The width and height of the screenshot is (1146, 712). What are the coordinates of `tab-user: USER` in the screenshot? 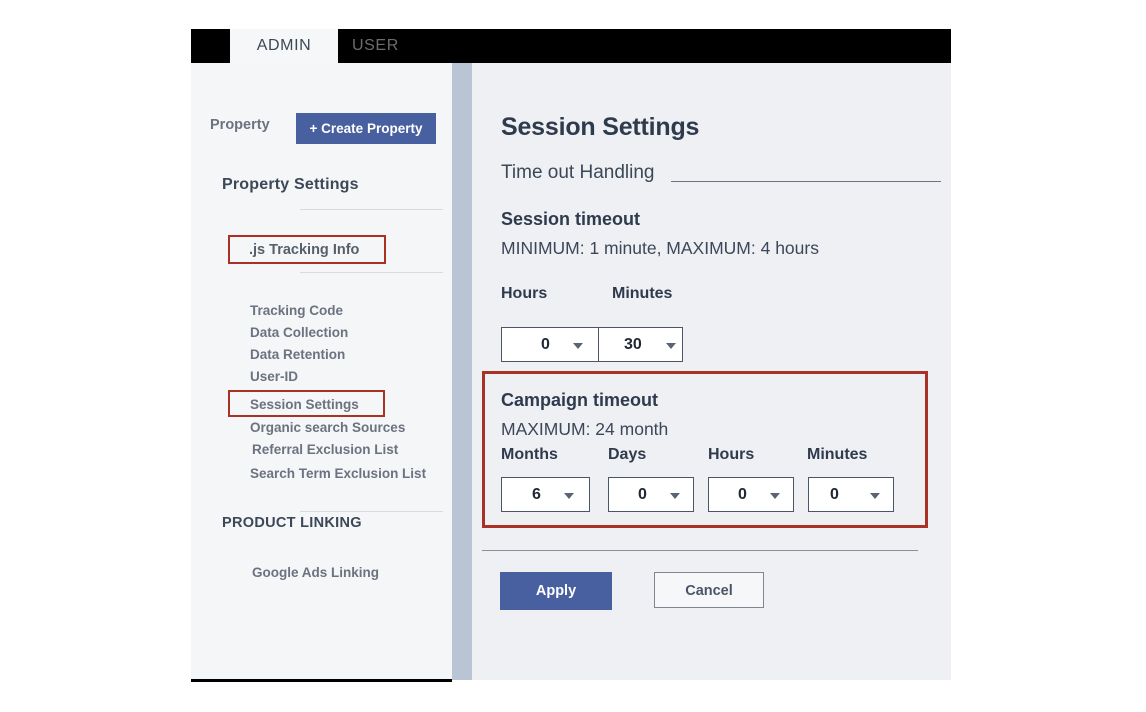 It's located at (394, 46).